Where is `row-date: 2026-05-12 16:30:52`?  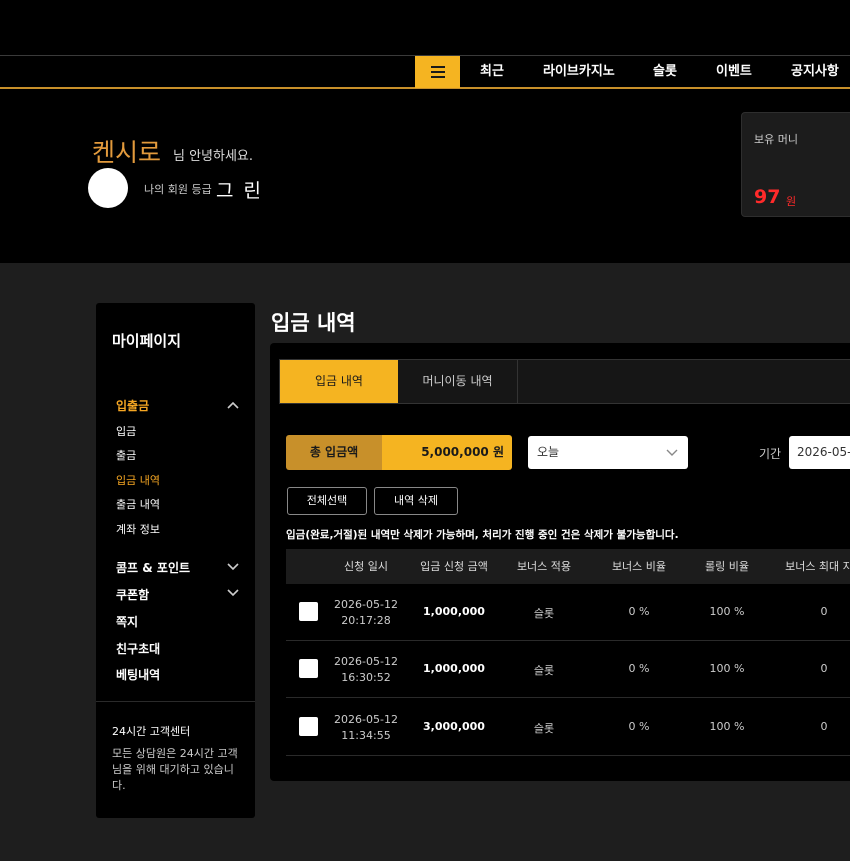
row-date: 2026-05-12 16:30:52 is located at coordinates (366, 670).